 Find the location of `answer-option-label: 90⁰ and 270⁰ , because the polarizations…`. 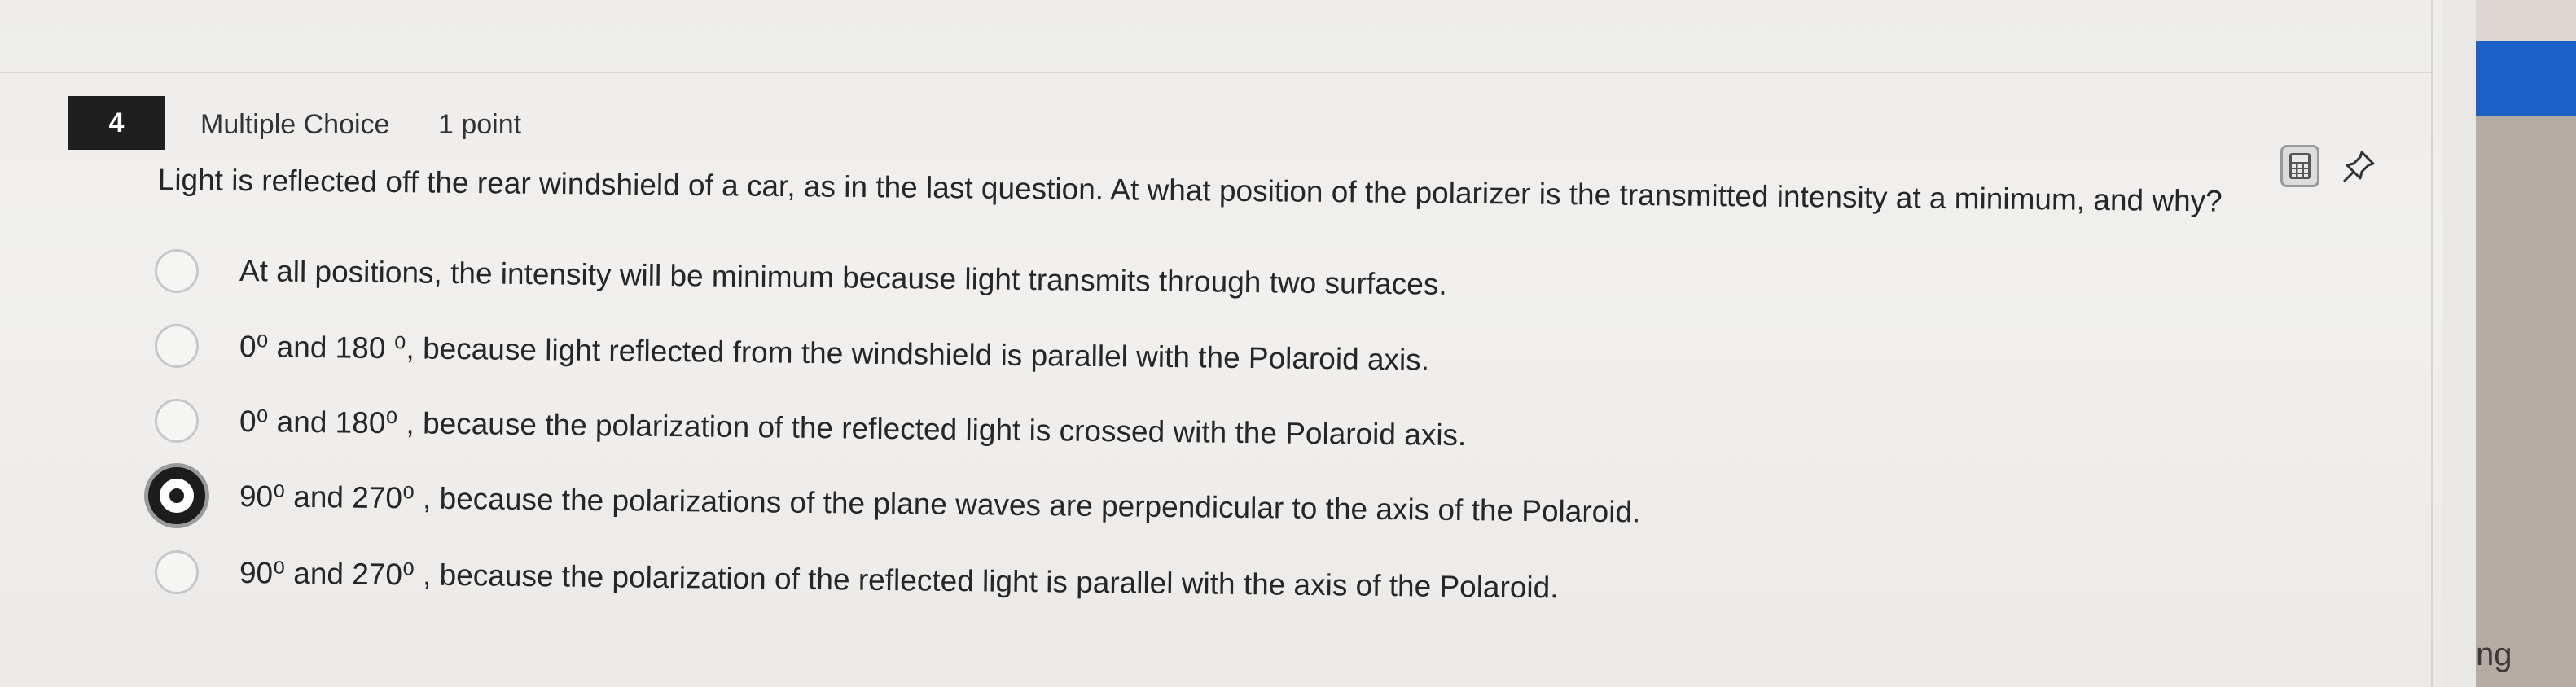

answer-option-label: 90⁰ and 270⁰ , because the polarizations… is located at coordinates (940, 504).